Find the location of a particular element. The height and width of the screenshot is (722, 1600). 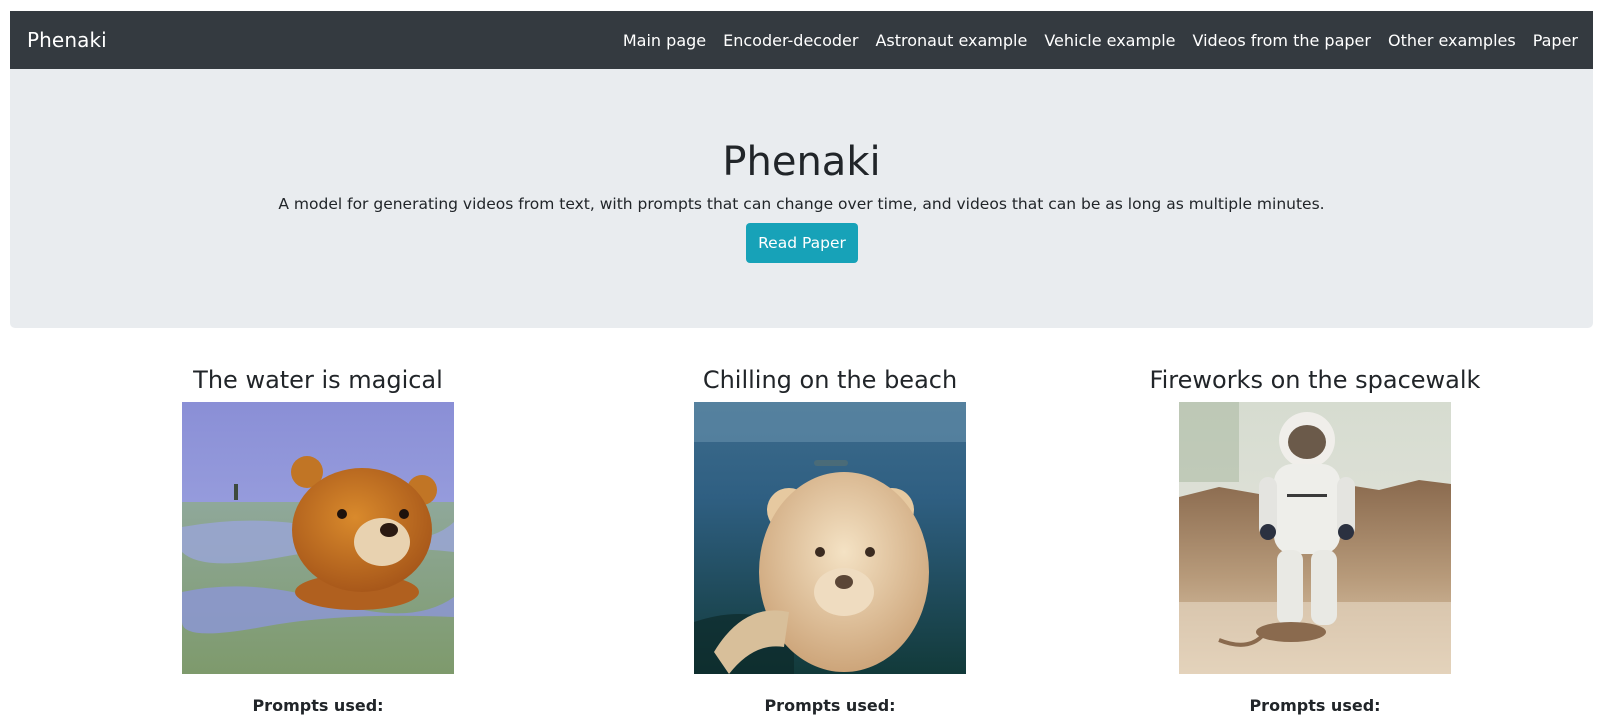

example-video-astronaut is located at coordinates (1315, 538).